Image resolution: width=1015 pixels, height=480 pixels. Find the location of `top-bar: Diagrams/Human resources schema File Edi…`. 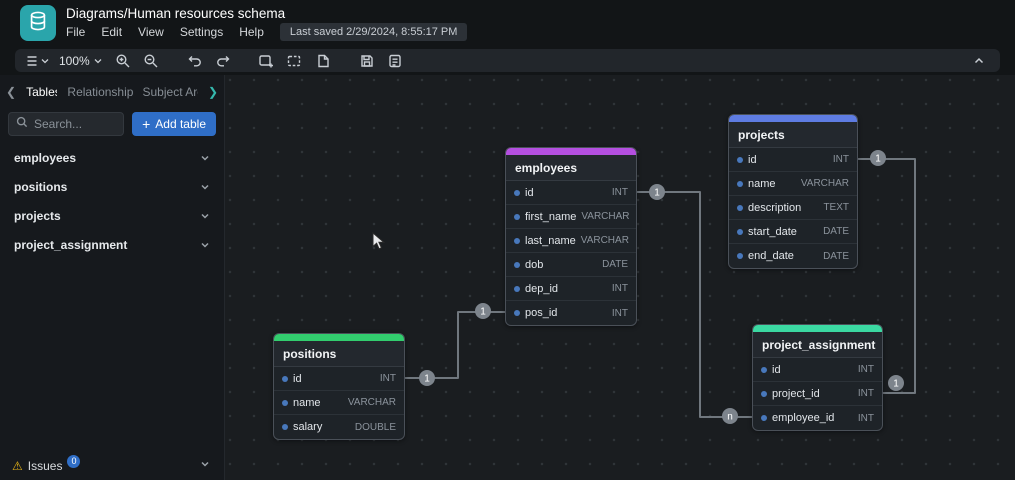

top-bar: Diagrams/Human resources schema File Edi… is located at coordinates (507, 23).